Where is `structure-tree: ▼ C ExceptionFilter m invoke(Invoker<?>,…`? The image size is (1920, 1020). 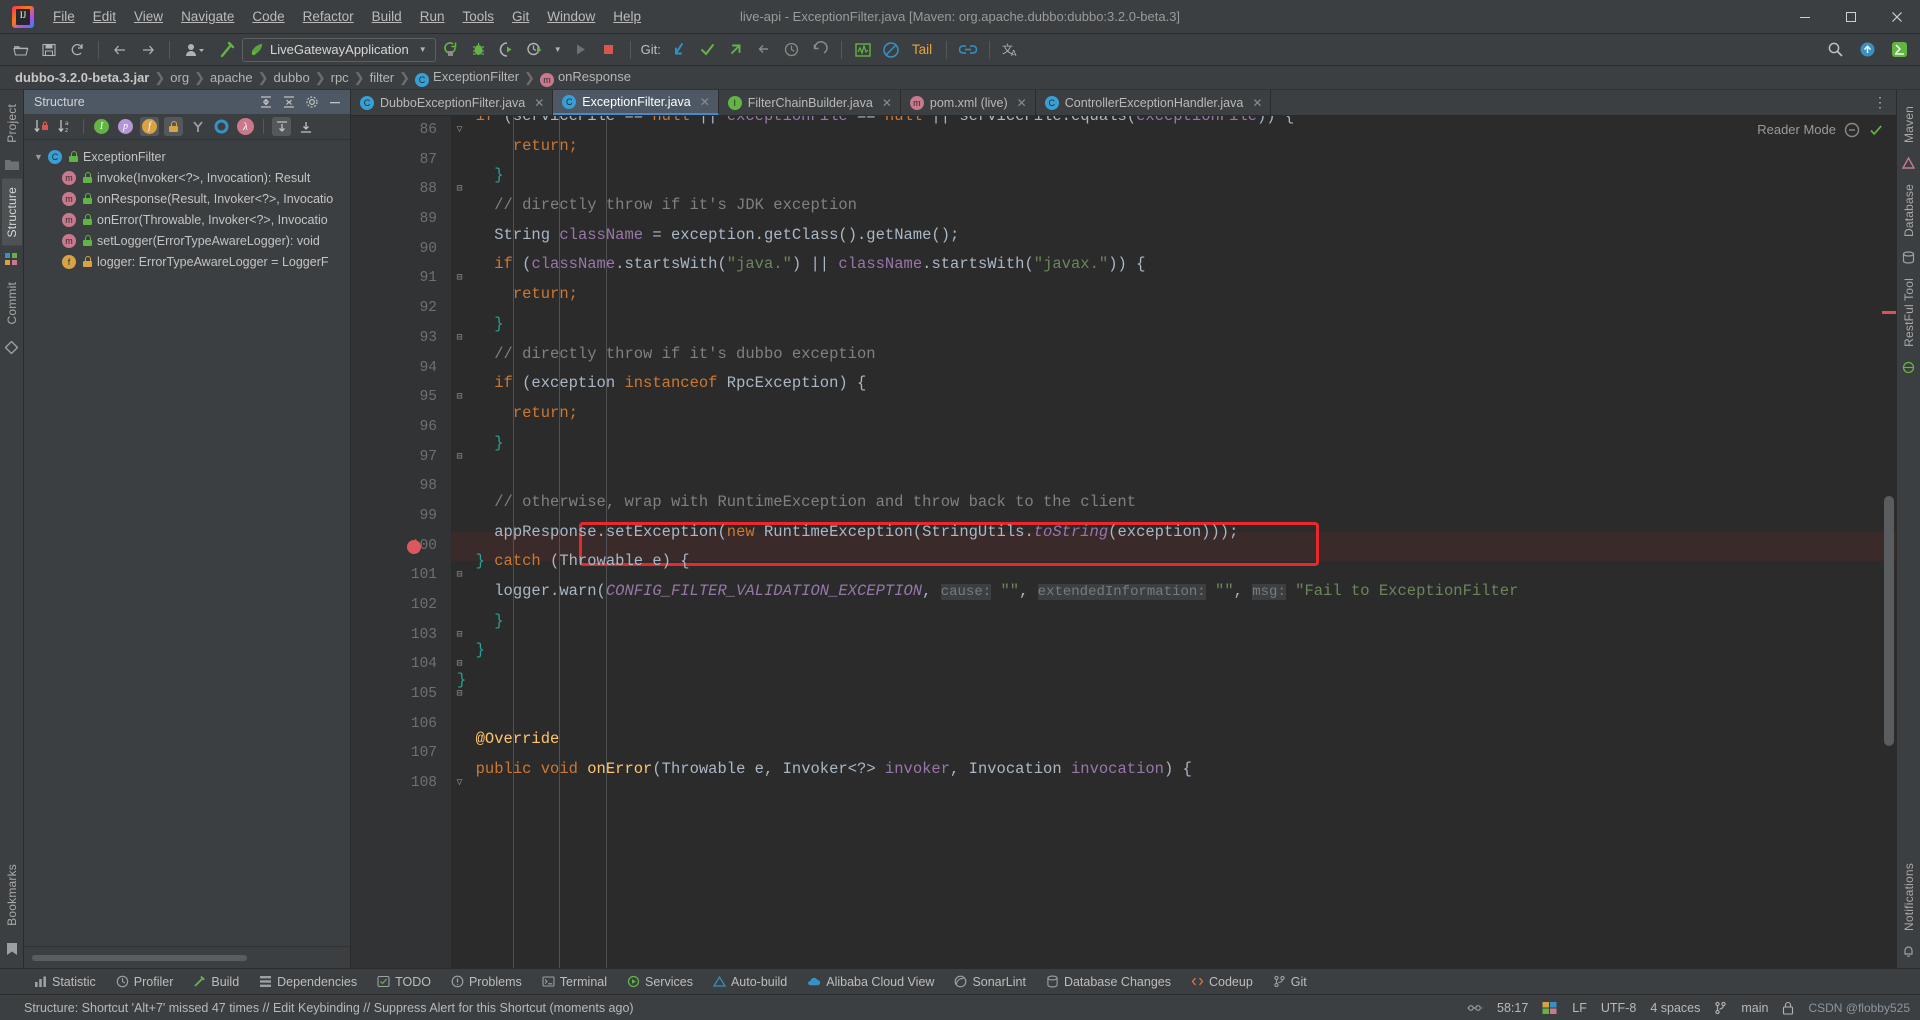 structure-tree: ▼ C ExceptionFilter m invoke(Invoker<?>,… is located at coordinates (187, 543).